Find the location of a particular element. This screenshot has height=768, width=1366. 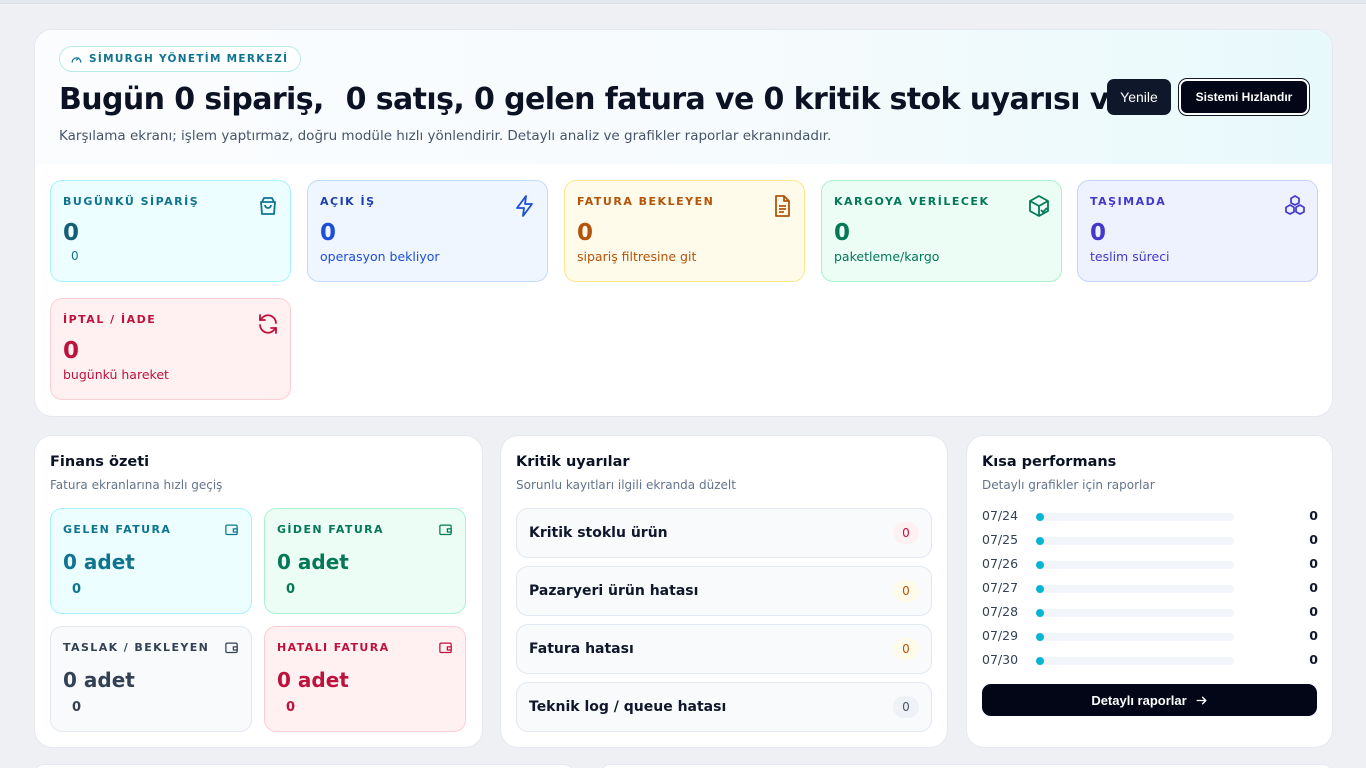

top-bar is located at coordinates (683, 2).